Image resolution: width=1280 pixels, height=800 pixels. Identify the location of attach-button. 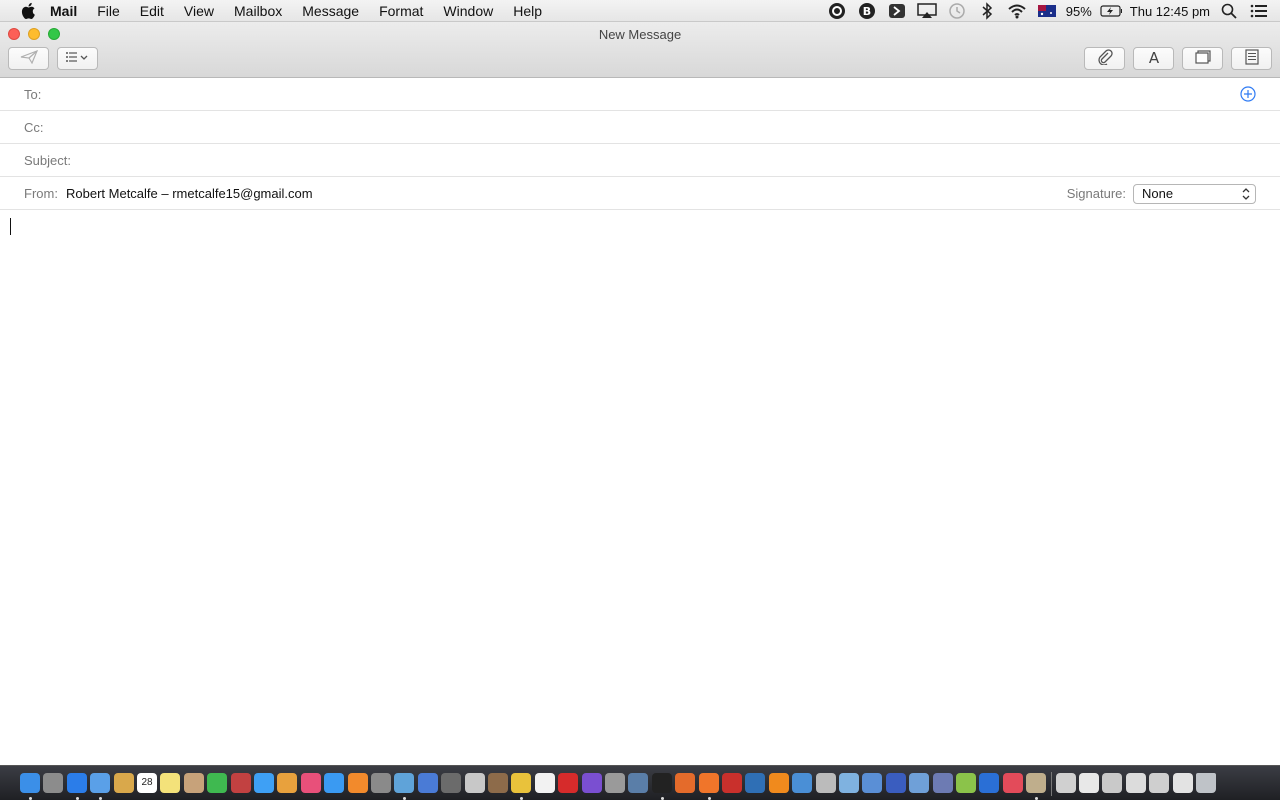
(1104, 58).